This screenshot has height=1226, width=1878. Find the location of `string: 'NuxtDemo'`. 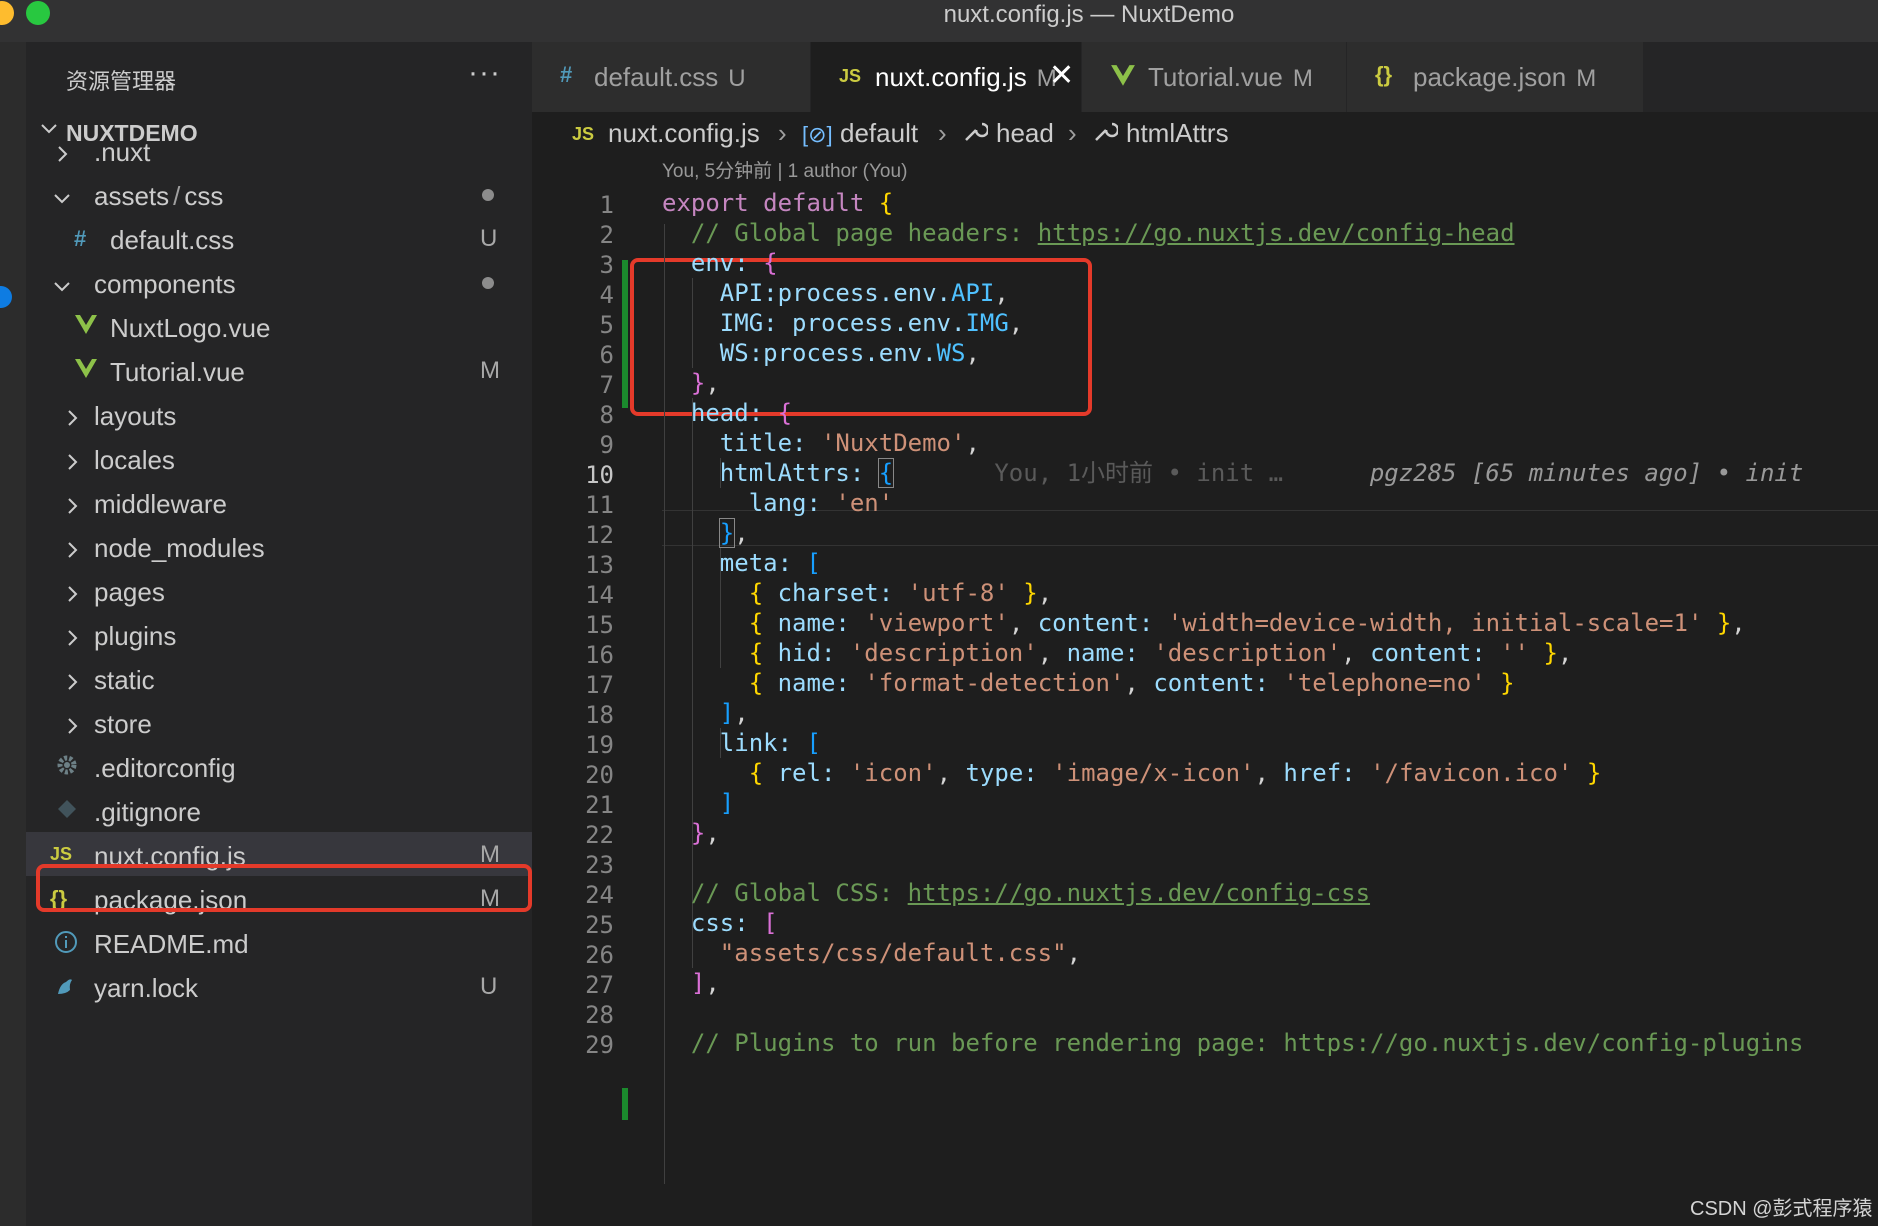

string: 'NuxtDemo' is located at coordinates (893, 443).